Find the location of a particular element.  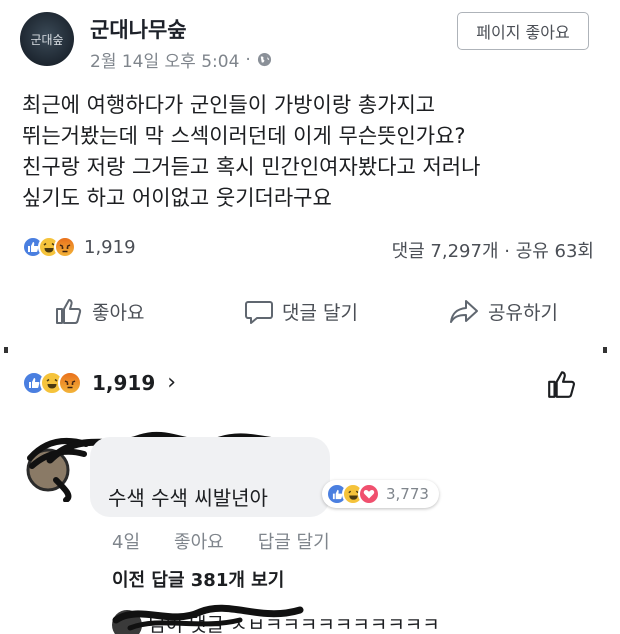

like-action-button: 좋아요 is located at coordinates (99, 311).